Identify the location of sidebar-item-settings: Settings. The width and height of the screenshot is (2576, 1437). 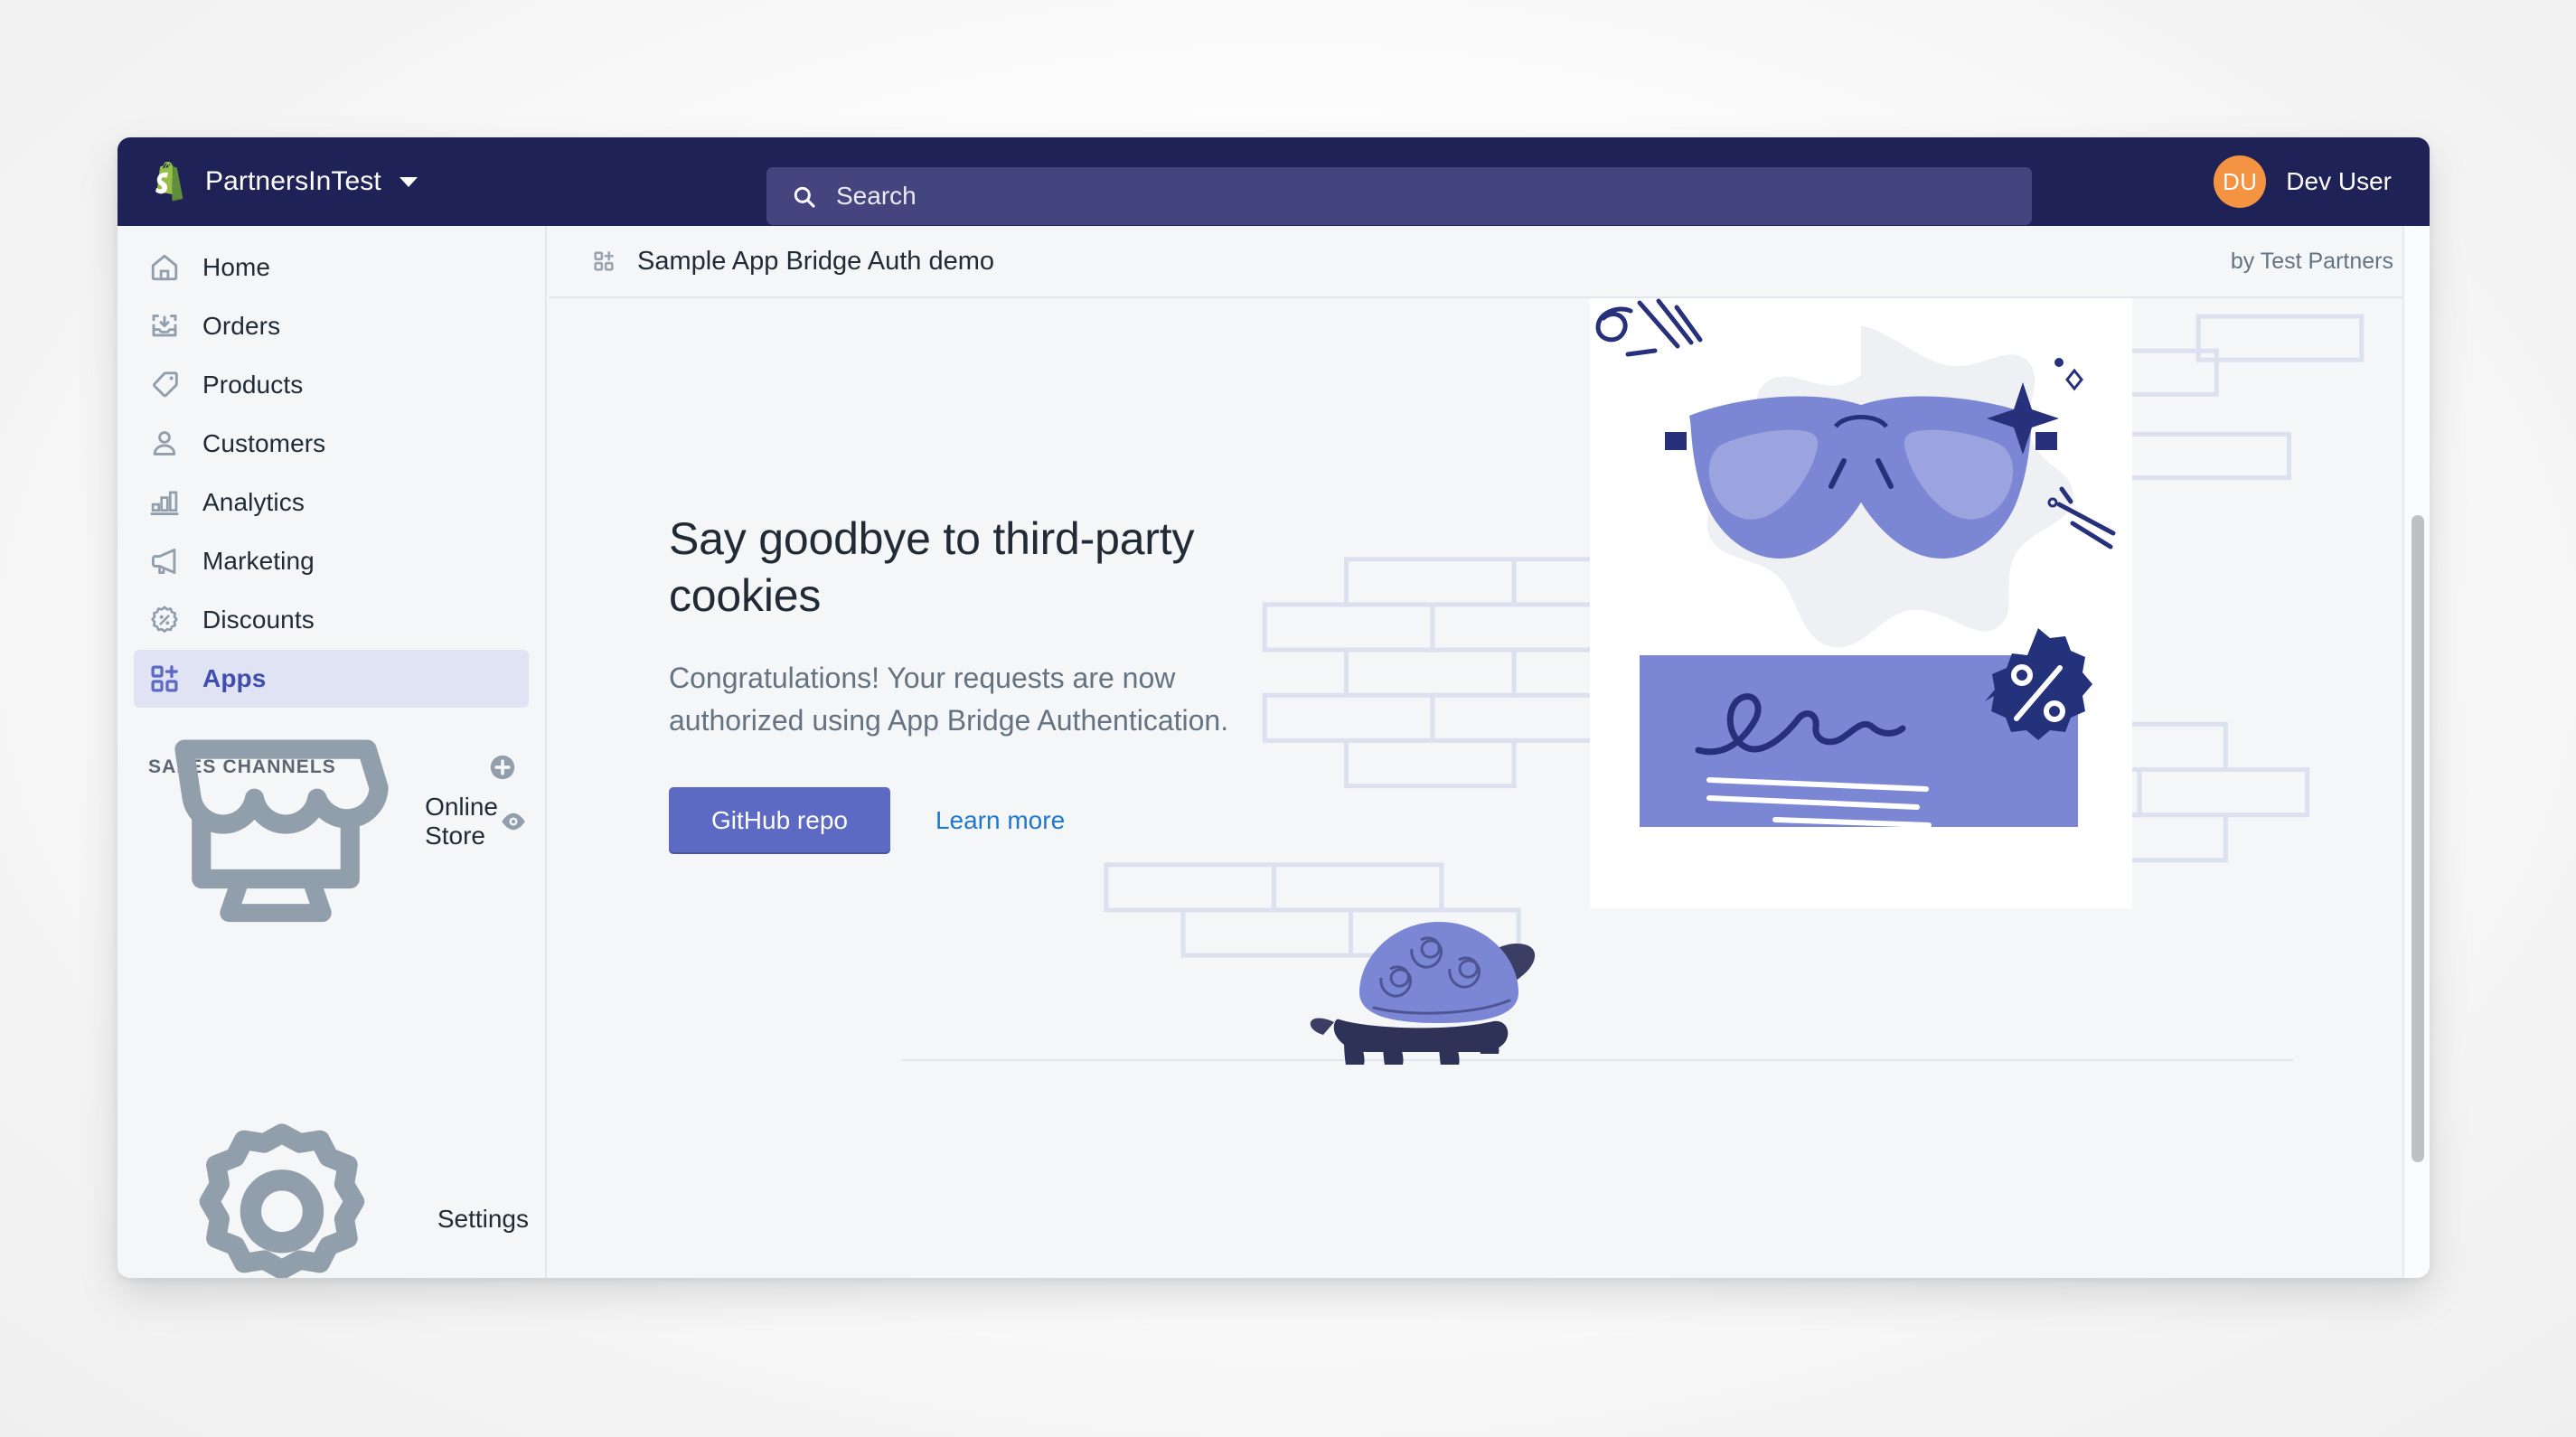
(332, 1200).